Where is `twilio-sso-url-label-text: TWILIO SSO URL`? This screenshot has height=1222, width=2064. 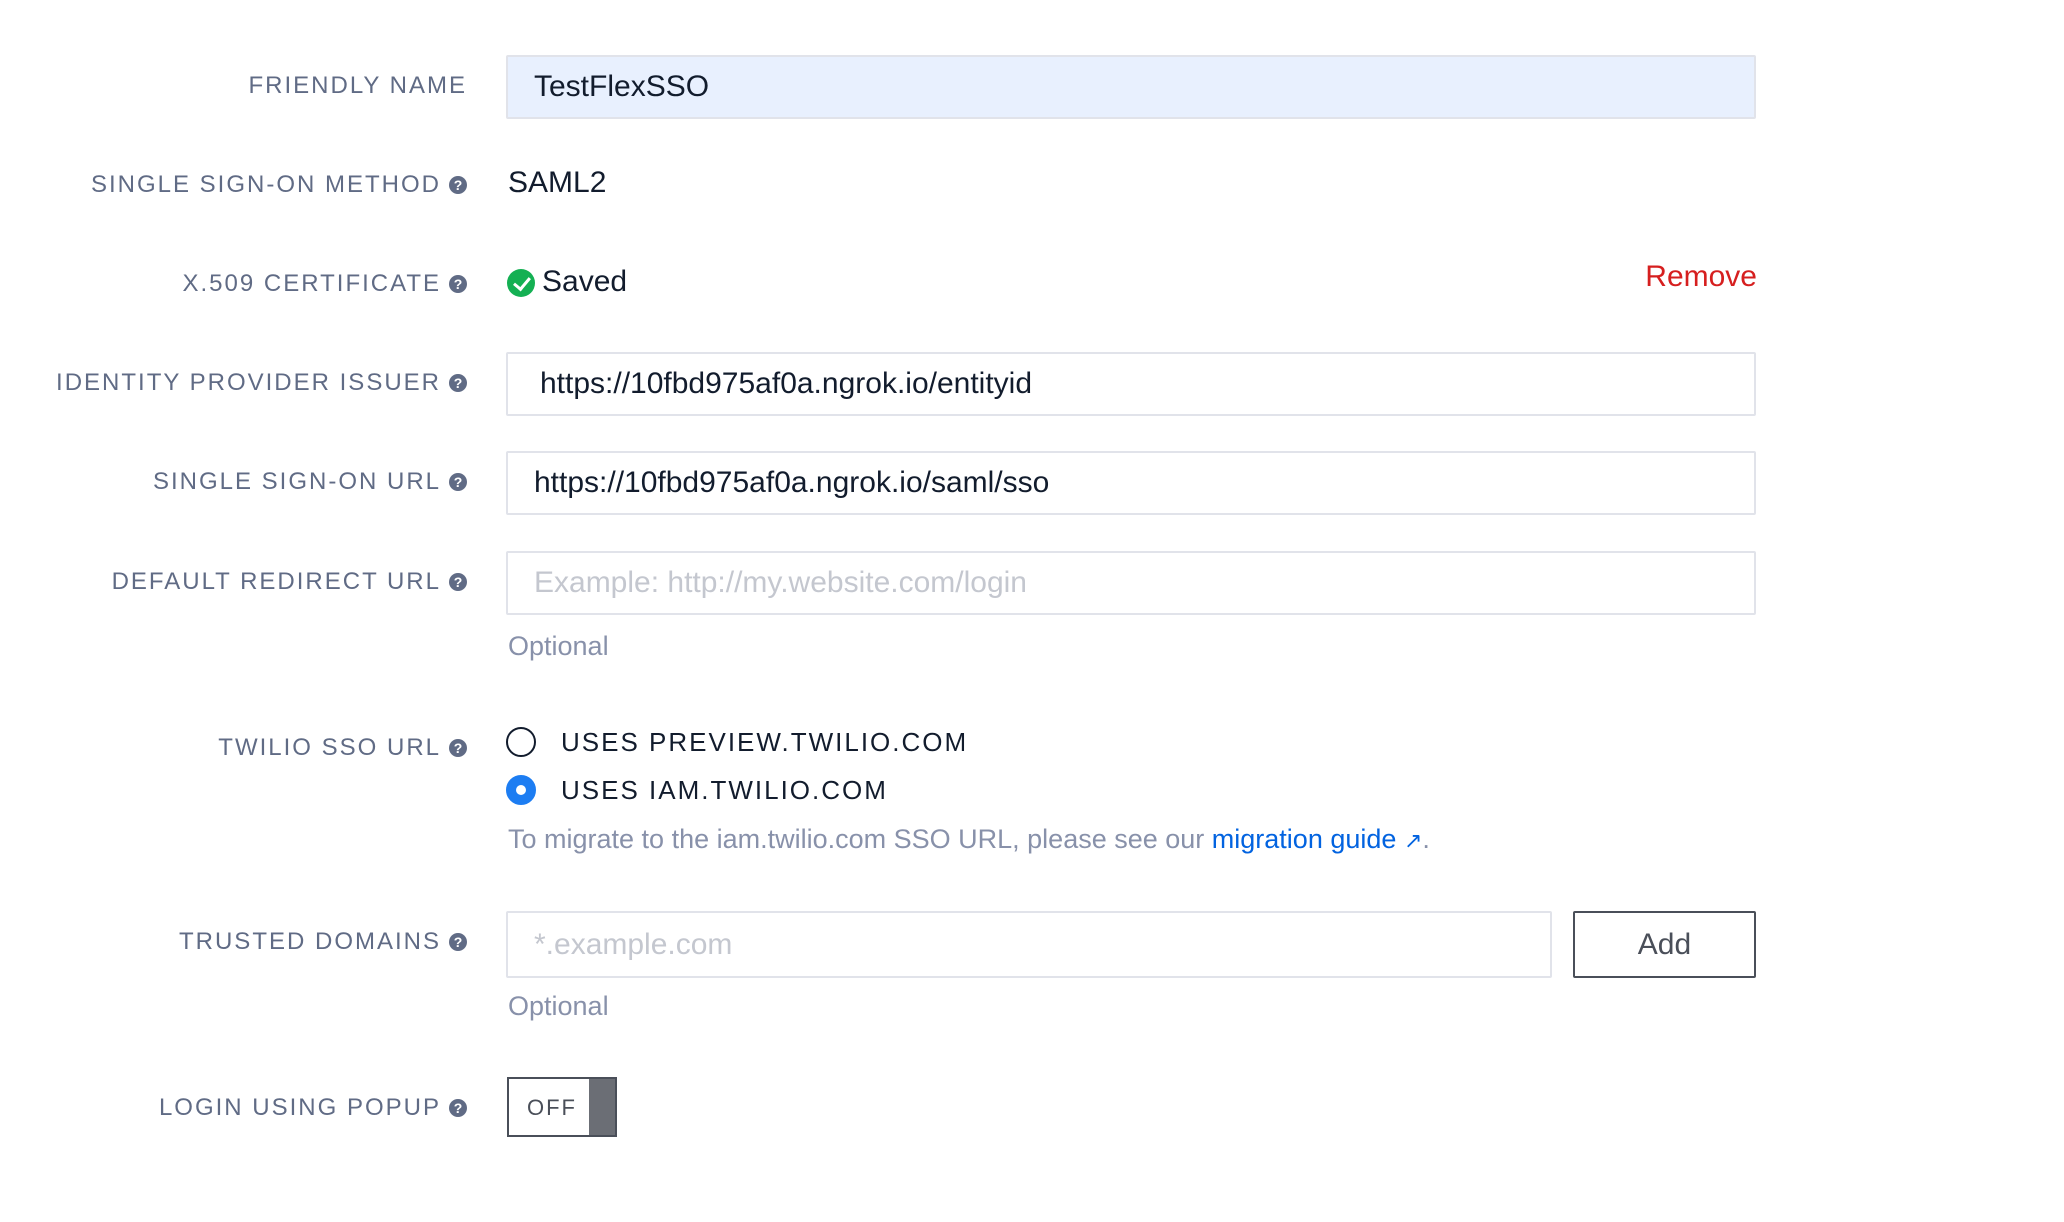 twilio-sso-url-label-text: TWILIO SSO URL is located at coordinates (329, 747).